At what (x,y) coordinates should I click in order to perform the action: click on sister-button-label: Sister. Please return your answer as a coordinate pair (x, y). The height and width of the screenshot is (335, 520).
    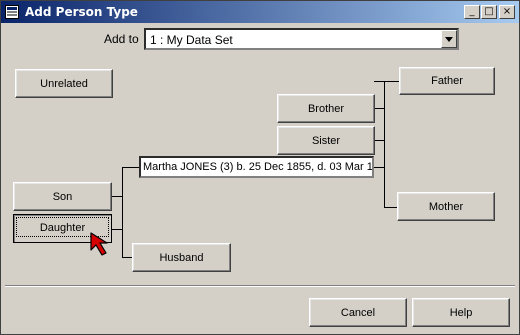
    Looking at the image, I should click on (326, 141).